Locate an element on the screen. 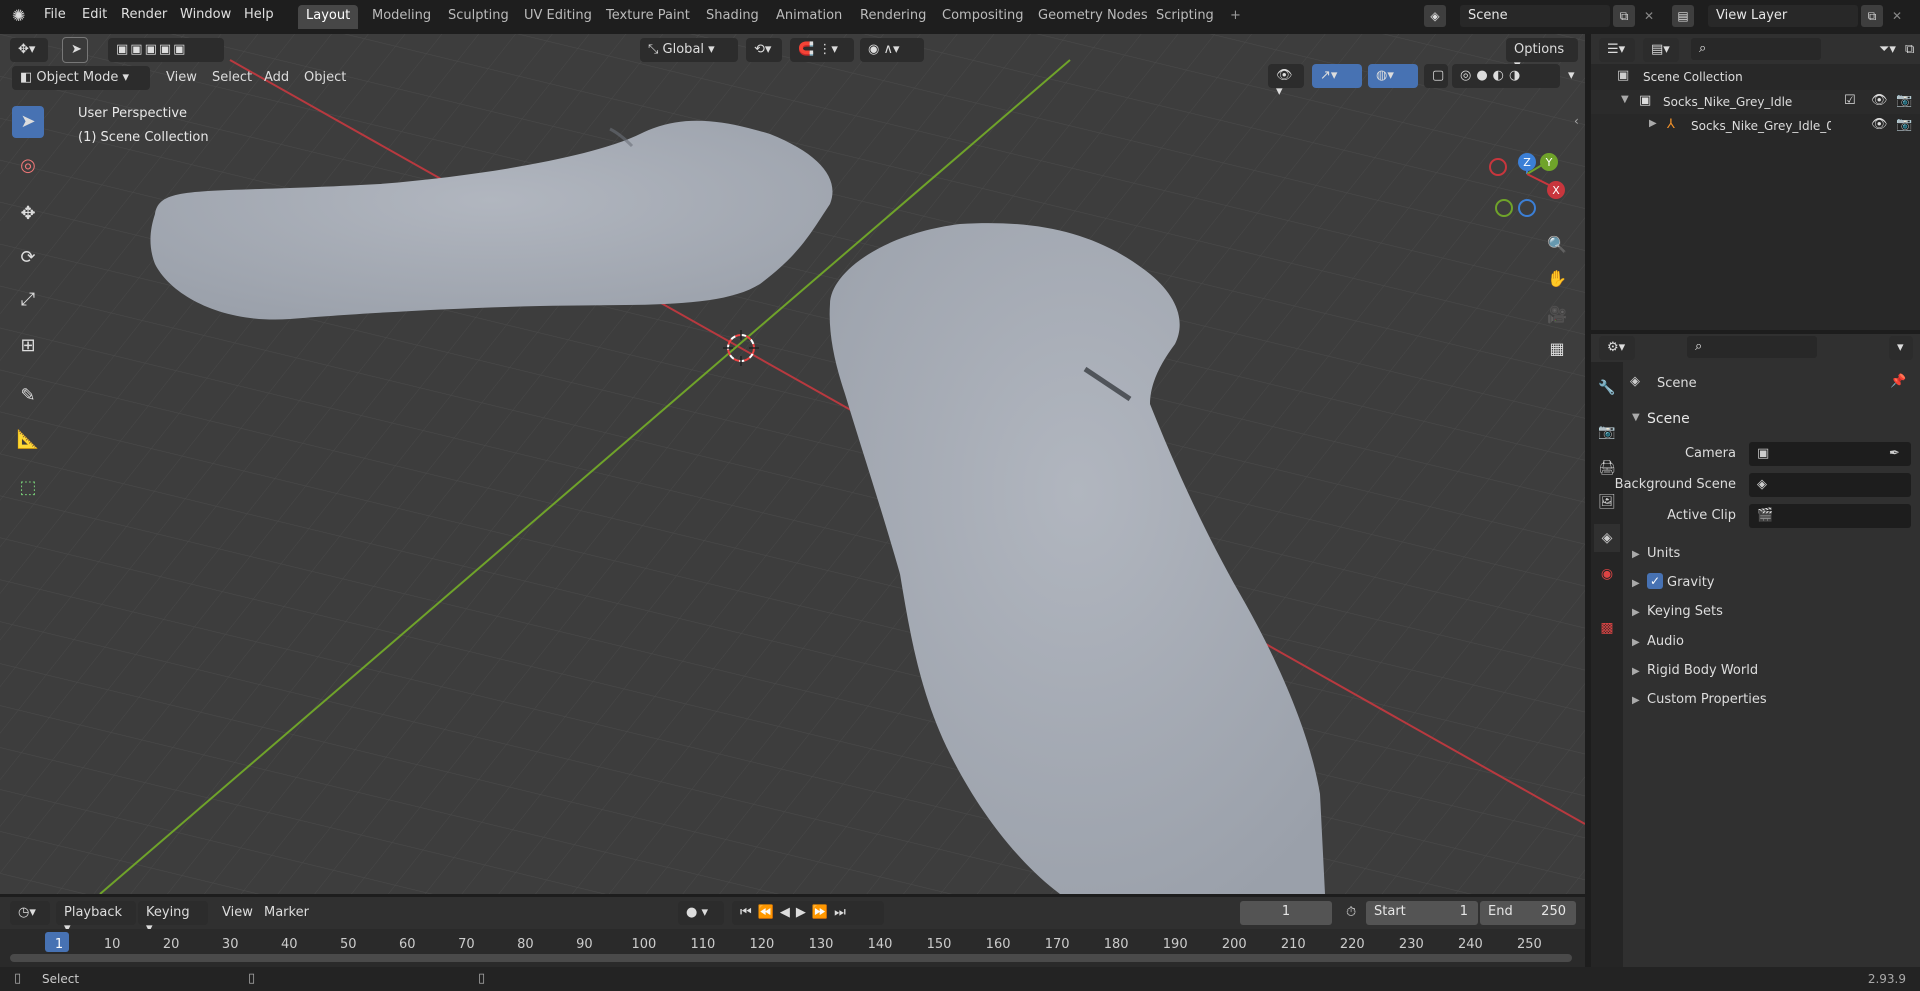 Image resolution: width=1920 pixels, height=991 pixels. background-scene-field: ◈ is located at coordinates (1830, 485).